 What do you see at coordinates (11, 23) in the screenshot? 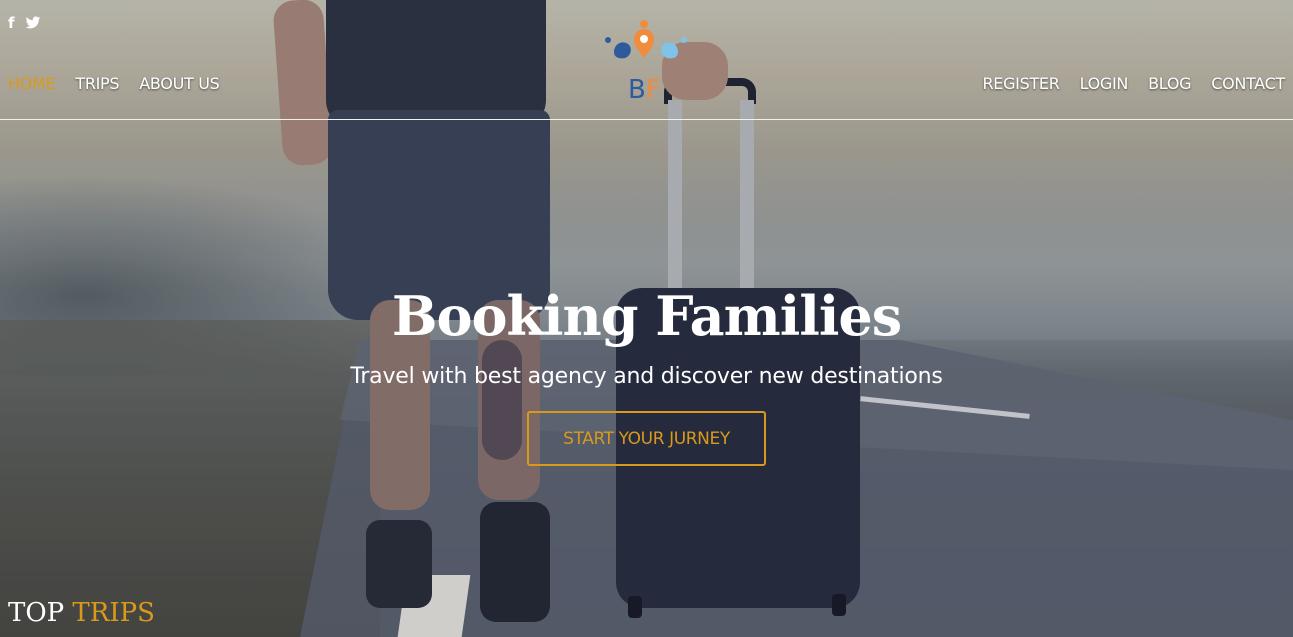
I see `facebook-icon: f` at bounding box center [11, 23].